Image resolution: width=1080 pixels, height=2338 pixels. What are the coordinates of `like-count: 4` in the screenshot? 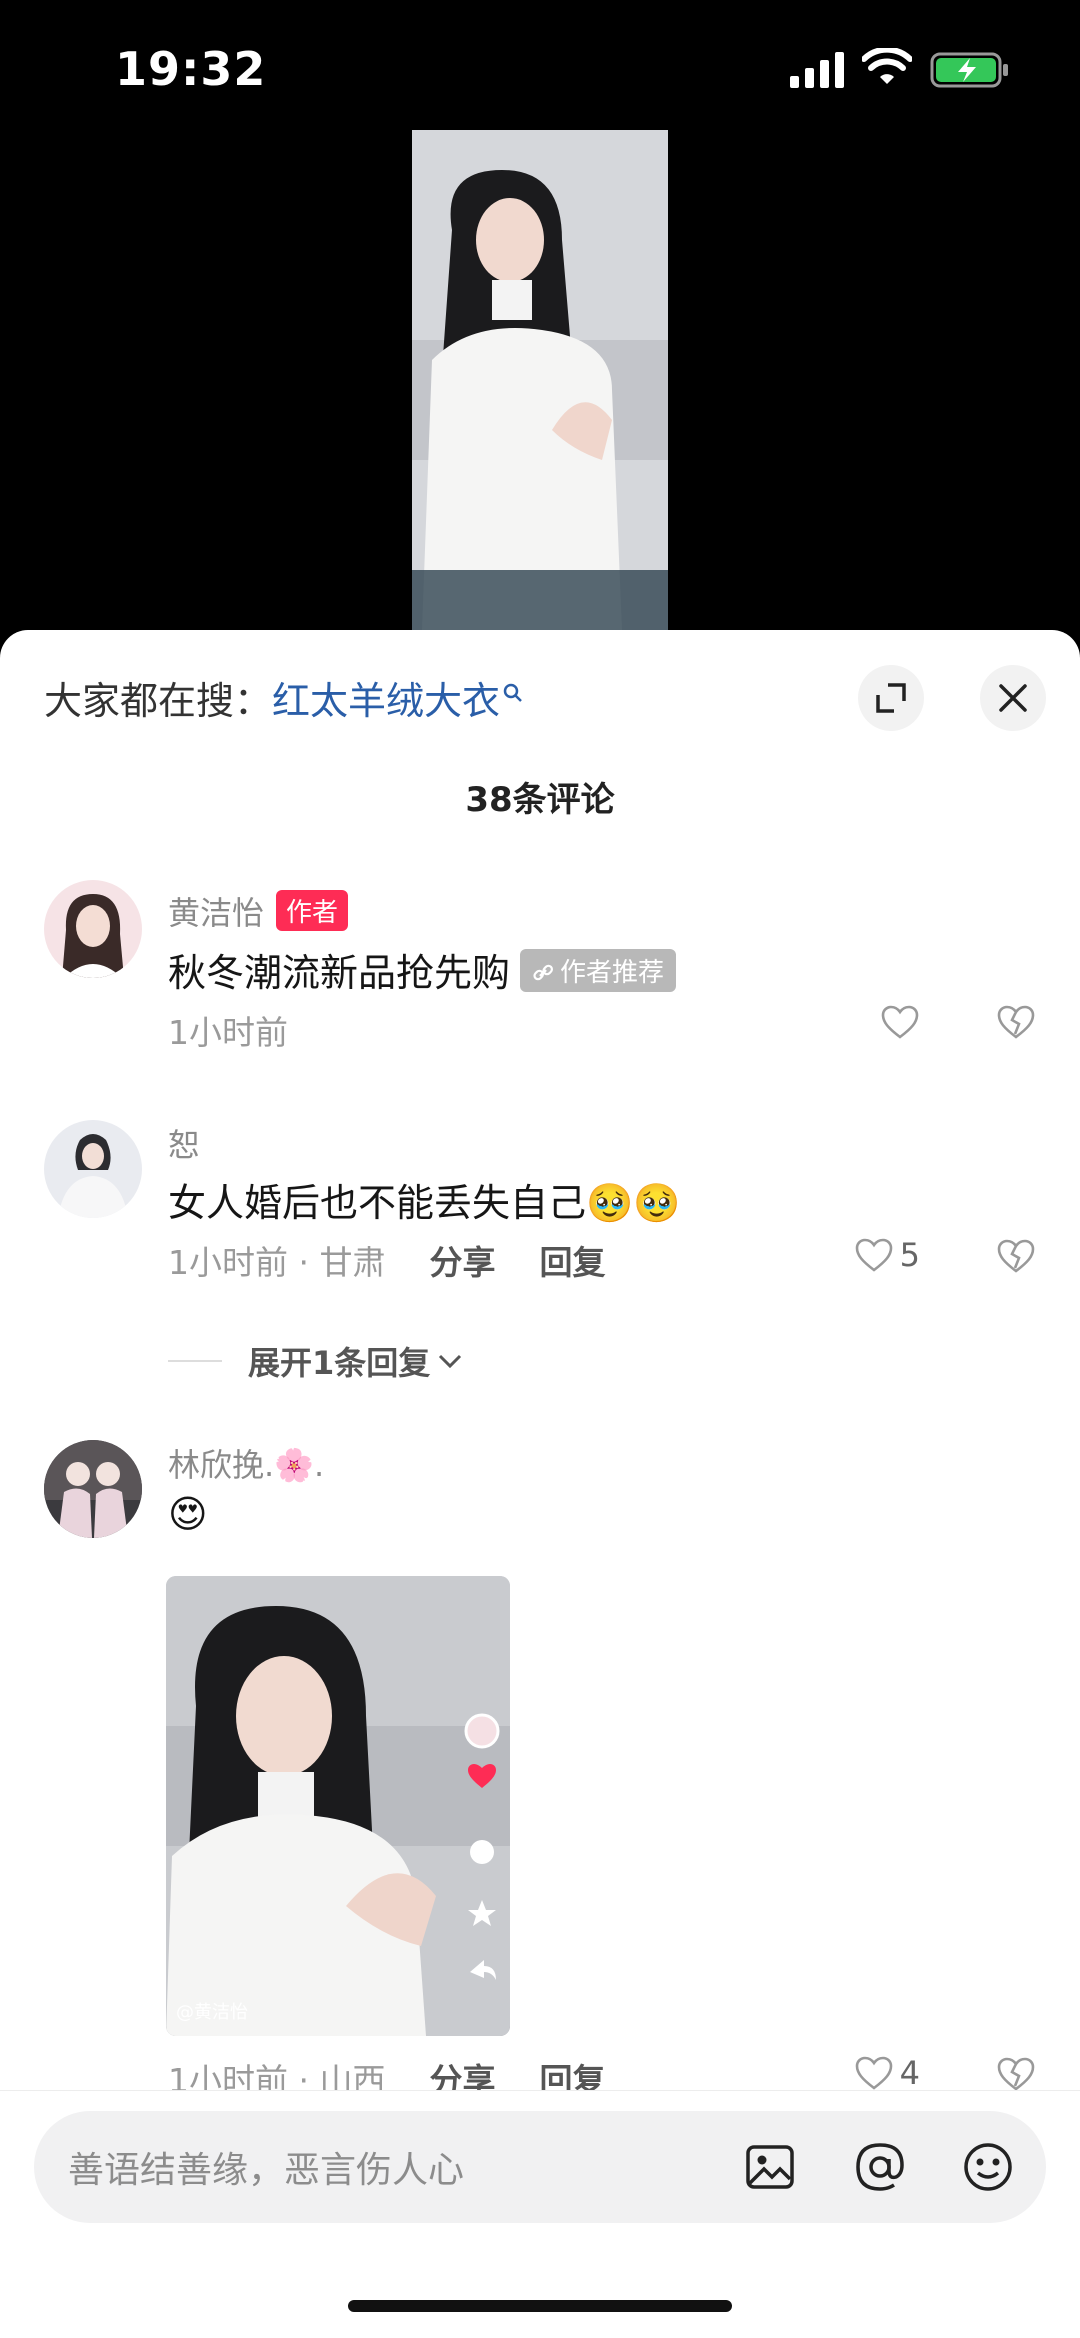 It's located at (909, 2073).